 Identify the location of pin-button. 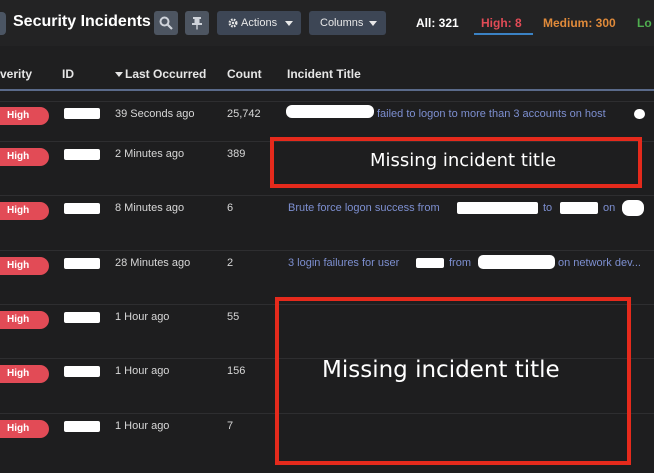
(197, 23).